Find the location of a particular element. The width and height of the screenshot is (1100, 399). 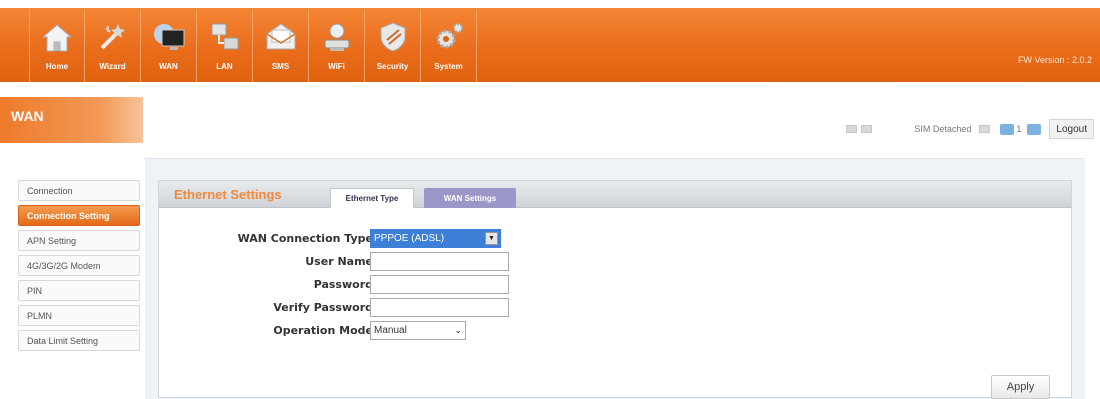

home-icon is located at coordinates (57, 38).